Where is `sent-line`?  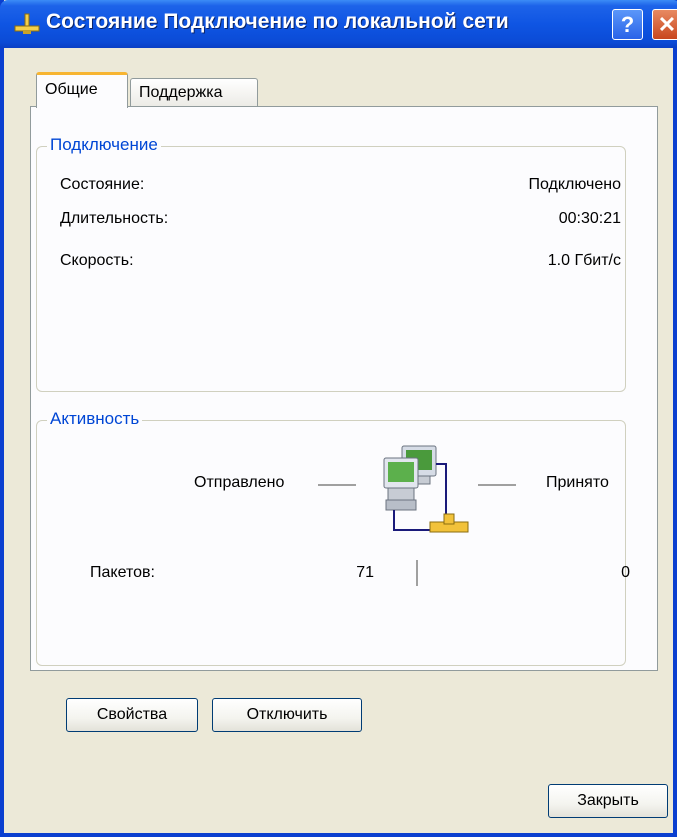
sent-line is located at coordinates (337, 485).